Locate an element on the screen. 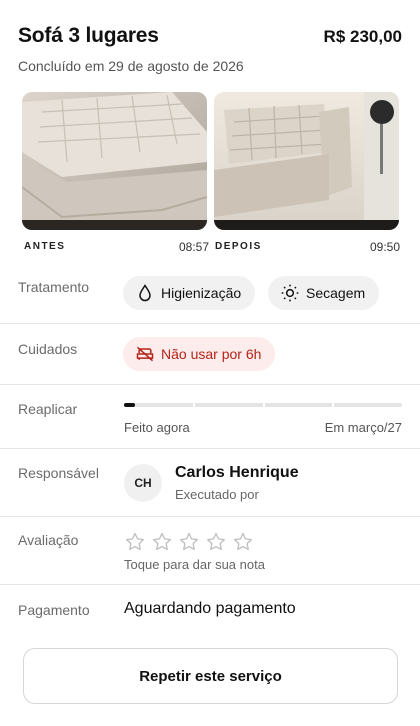 The height and width of the screenshot is (726, 420). treatment-label: Tratamento is located at coordinates (54, 287).